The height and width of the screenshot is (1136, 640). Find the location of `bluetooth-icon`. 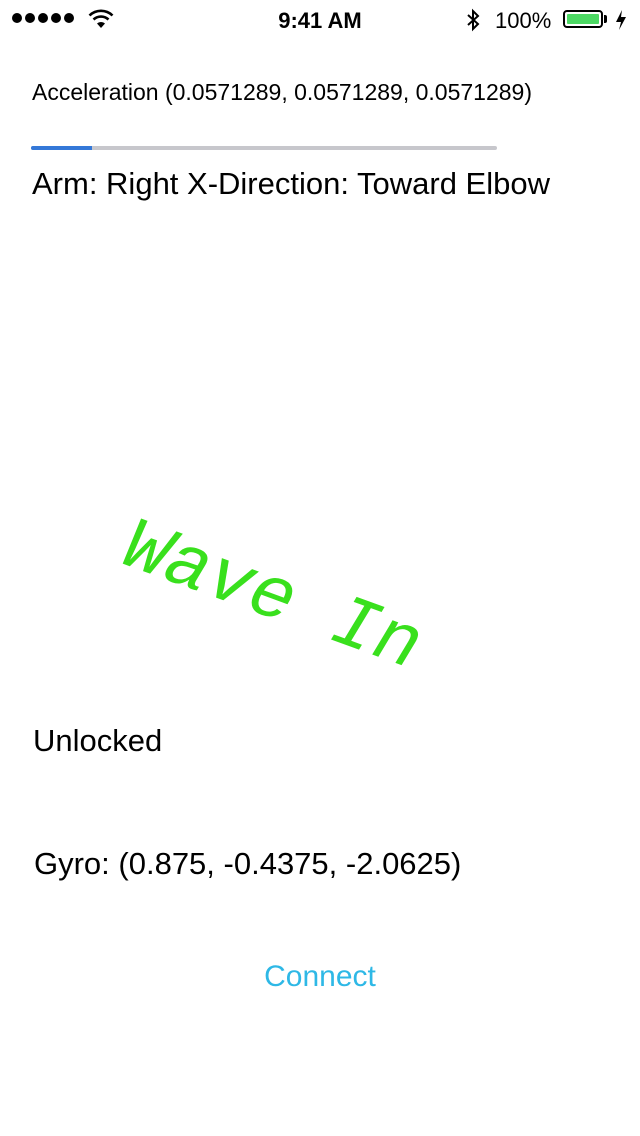

bluetooth-icon is located at coordinates (473, 20).